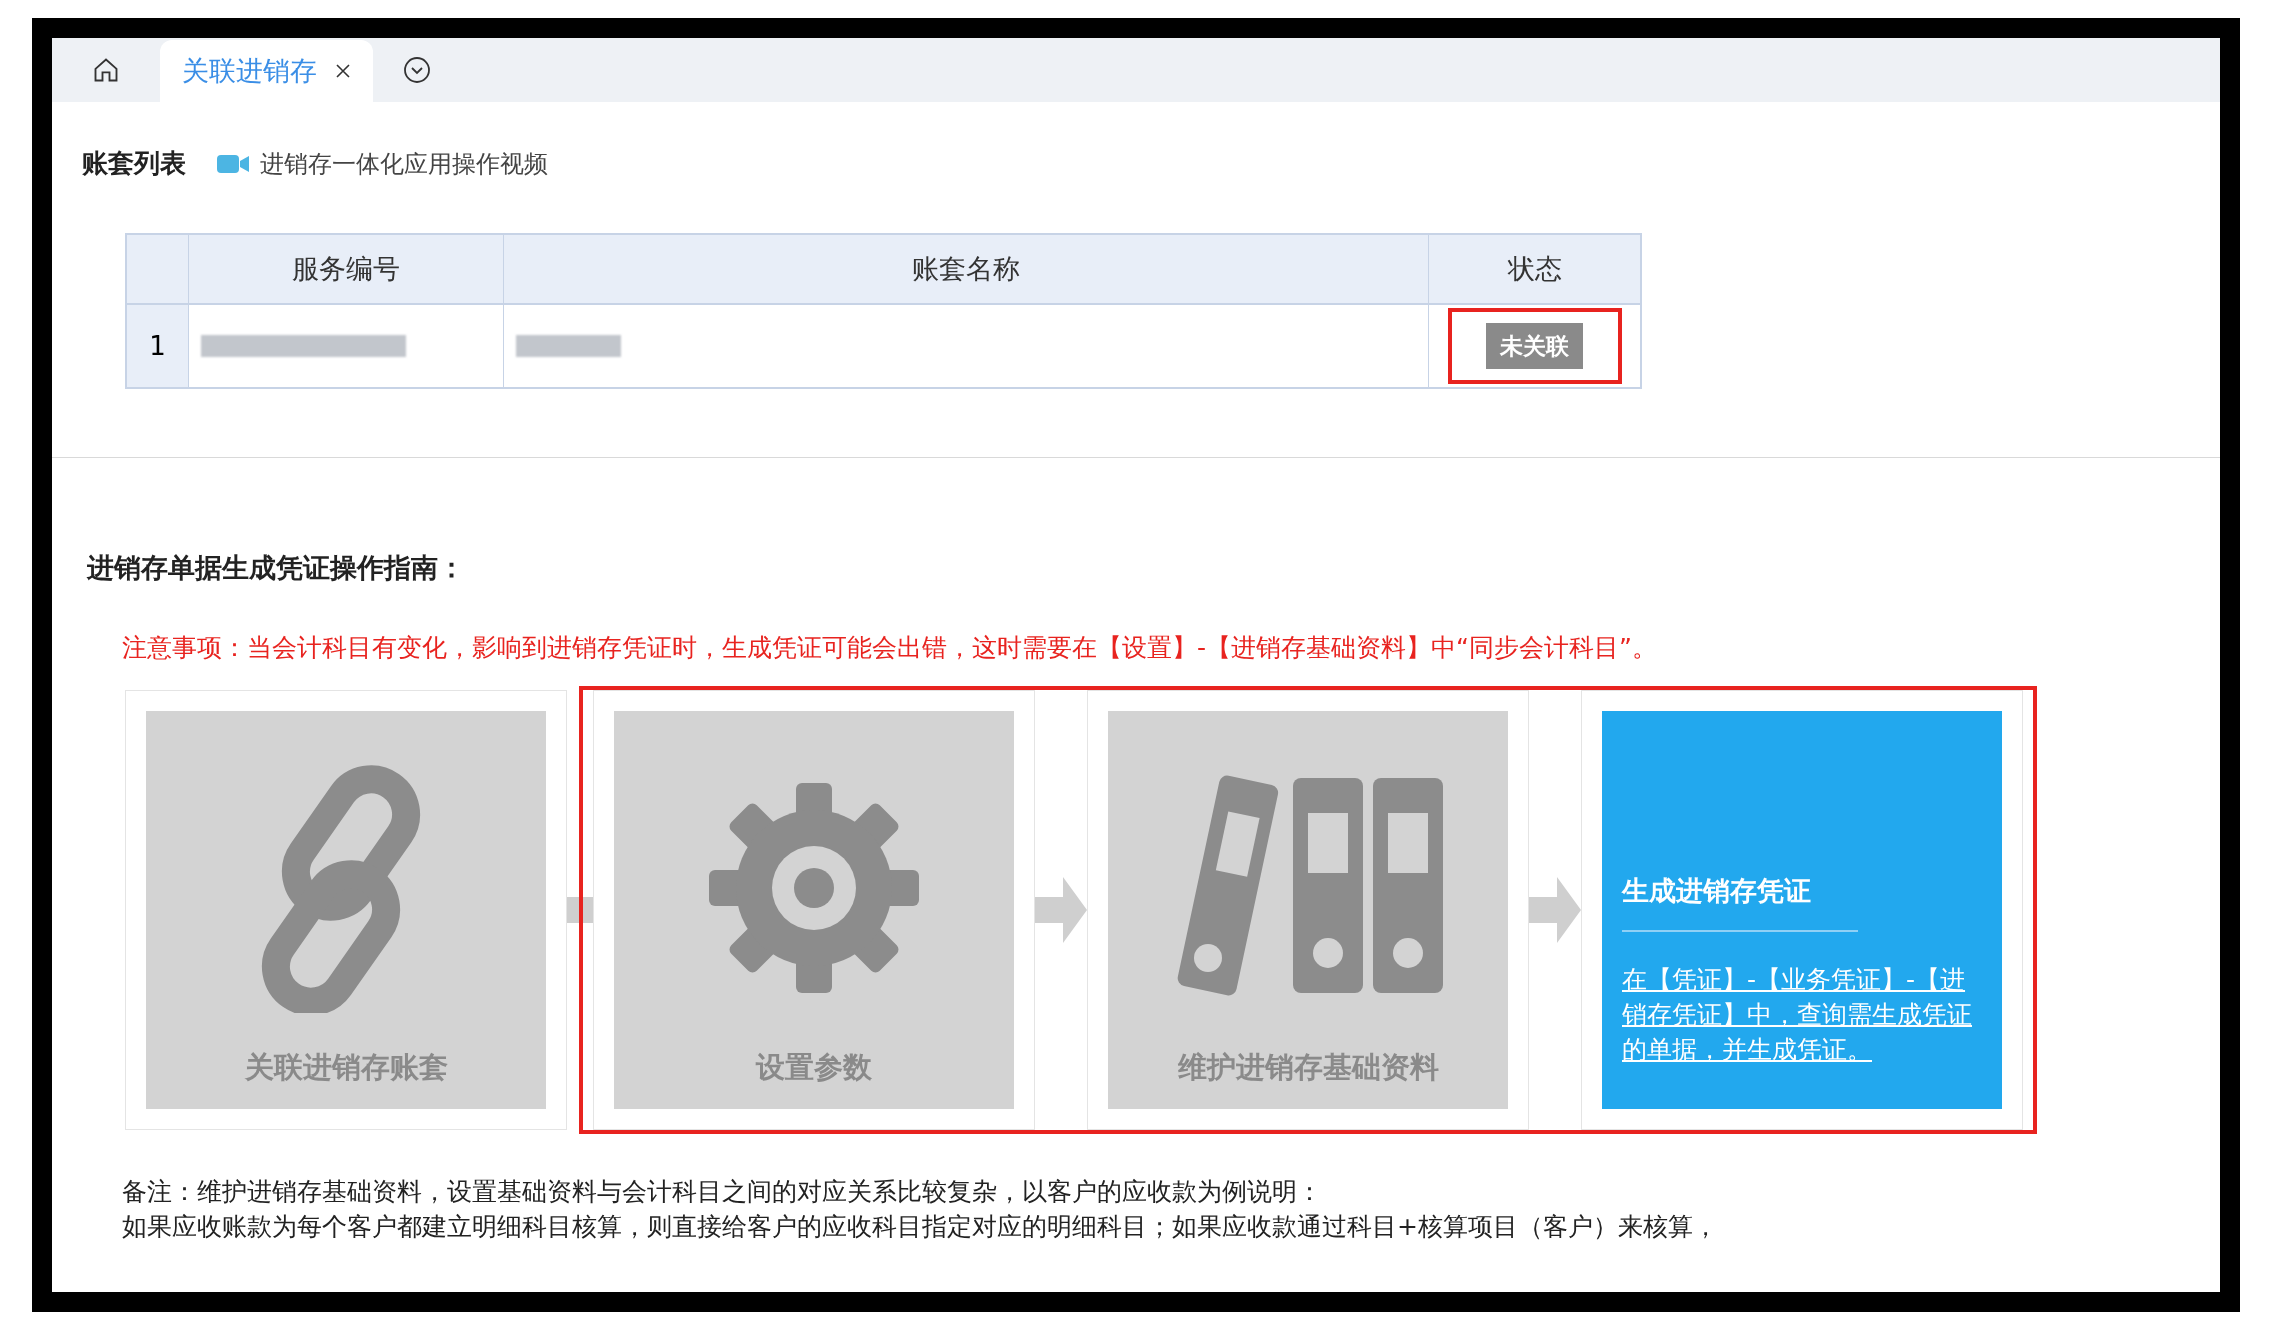  Describe the element at coordinates (814, 1067) in the screenshot. I see `step-label: 设置参数` at that location.